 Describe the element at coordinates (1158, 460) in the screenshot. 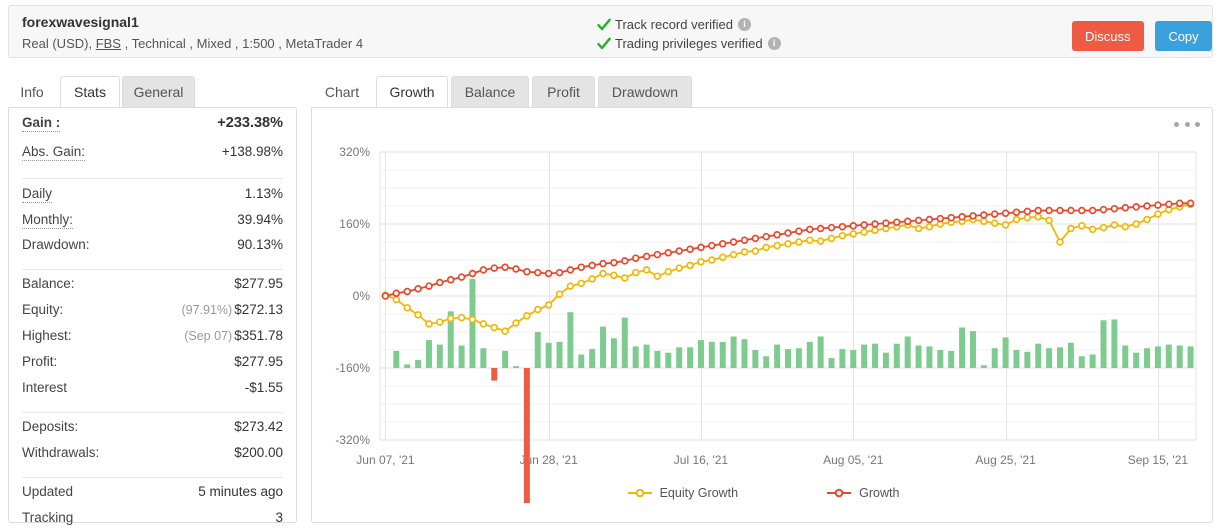

I see `svg-text: Sep 15, '21` at that location.